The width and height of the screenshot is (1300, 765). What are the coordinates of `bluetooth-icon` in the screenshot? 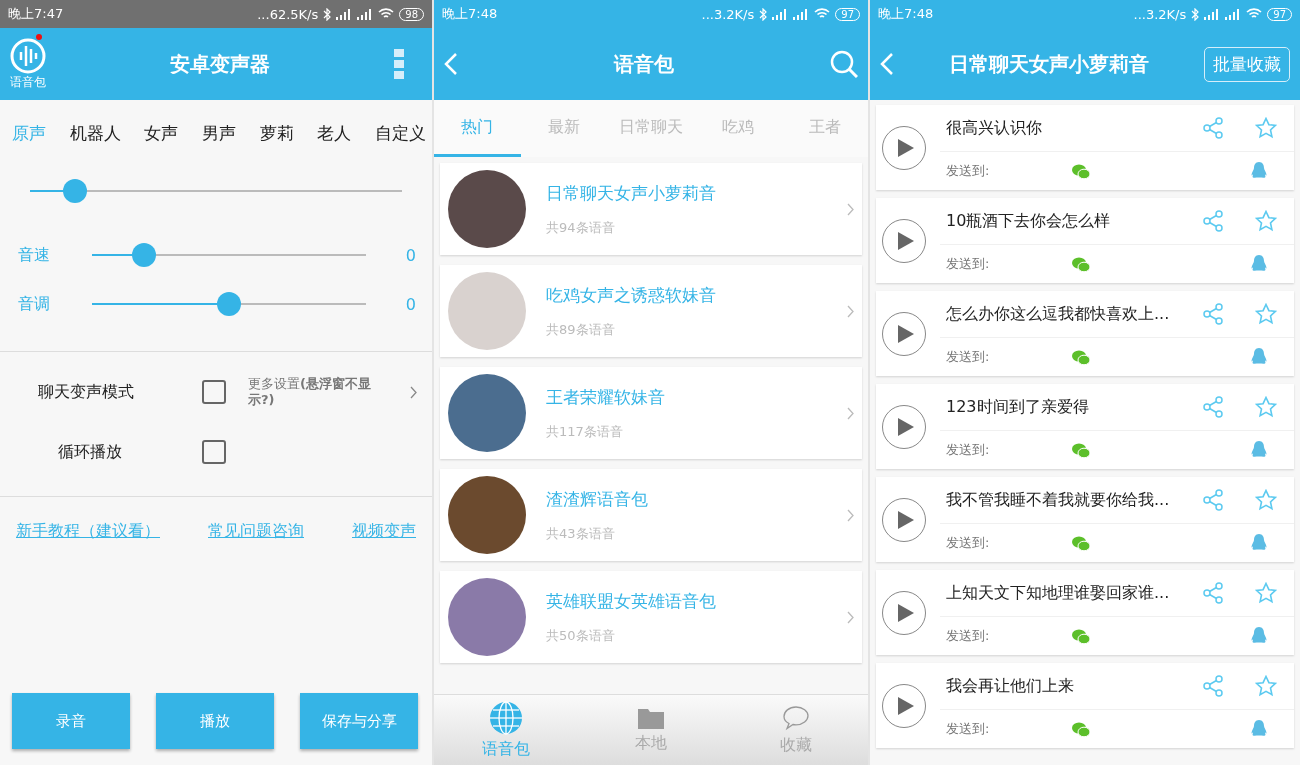 It's located at (327, 14).